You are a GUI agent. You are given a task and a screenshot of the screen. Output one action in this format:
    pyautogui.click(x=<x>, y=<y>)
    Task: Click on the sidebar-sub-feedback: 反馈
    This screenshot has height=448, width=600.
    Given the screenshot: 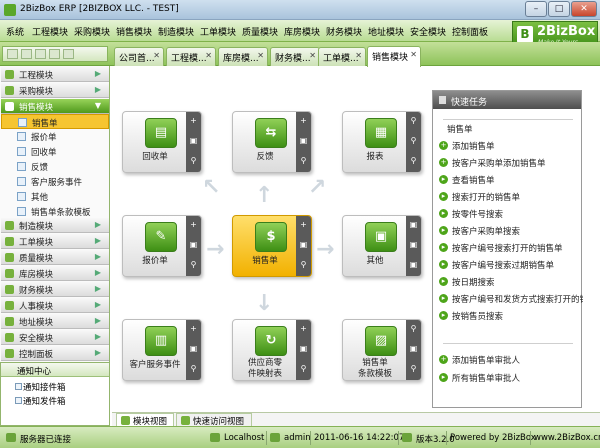 What is the action you would take?
    pyautogui.click(x=55, y=166)
    